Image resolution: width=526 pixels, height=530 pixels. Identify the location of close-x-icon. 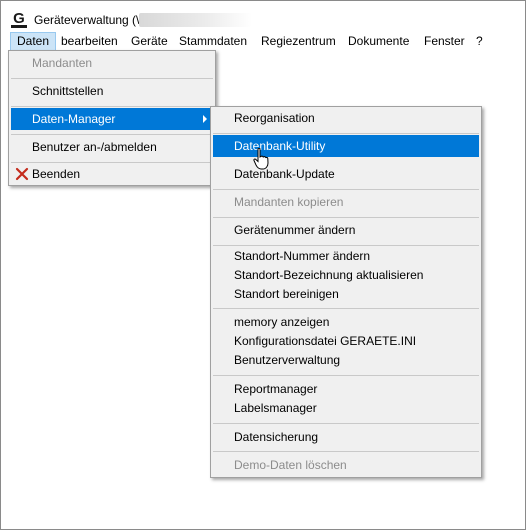
(22, 174).